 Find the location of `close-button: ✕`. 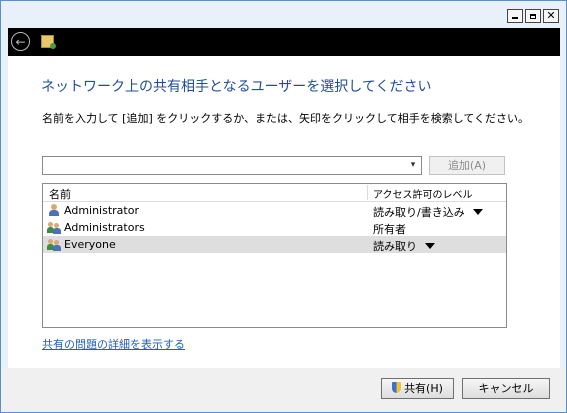

close-button: ✕ is located at coordinates (551, 16).